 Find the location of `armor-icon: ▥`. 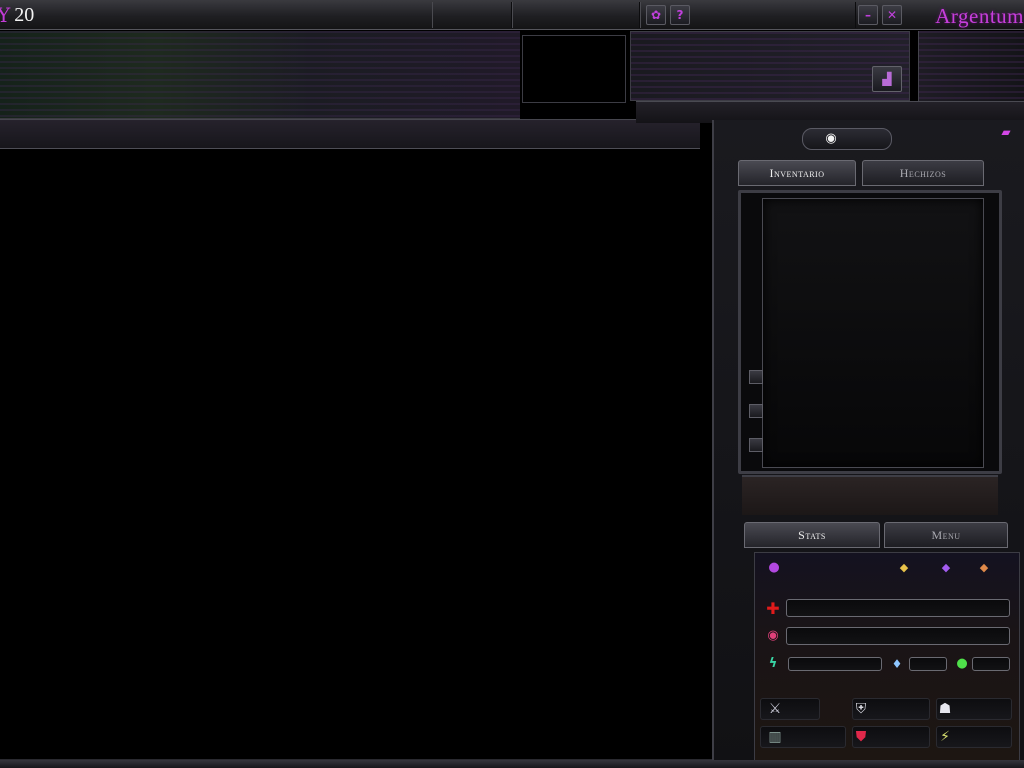

armor-icon: ▥ is located at coordinates (775, 737).